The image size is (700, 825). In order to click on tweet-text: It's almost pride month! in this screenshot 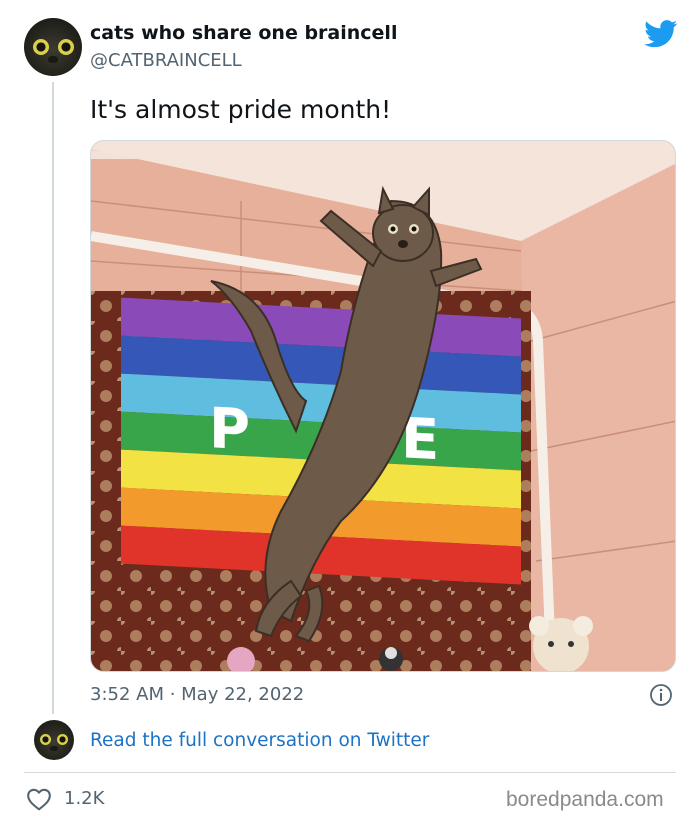, I will do `click(241, 109)`.